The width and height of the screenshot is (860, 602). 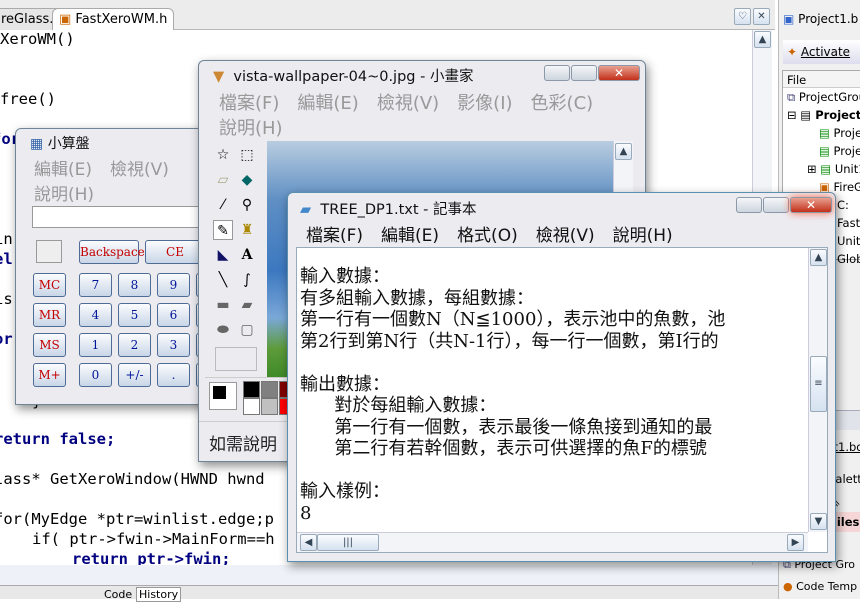 I want to click on pencil-icon: ✎, so click(x=223, y=230).